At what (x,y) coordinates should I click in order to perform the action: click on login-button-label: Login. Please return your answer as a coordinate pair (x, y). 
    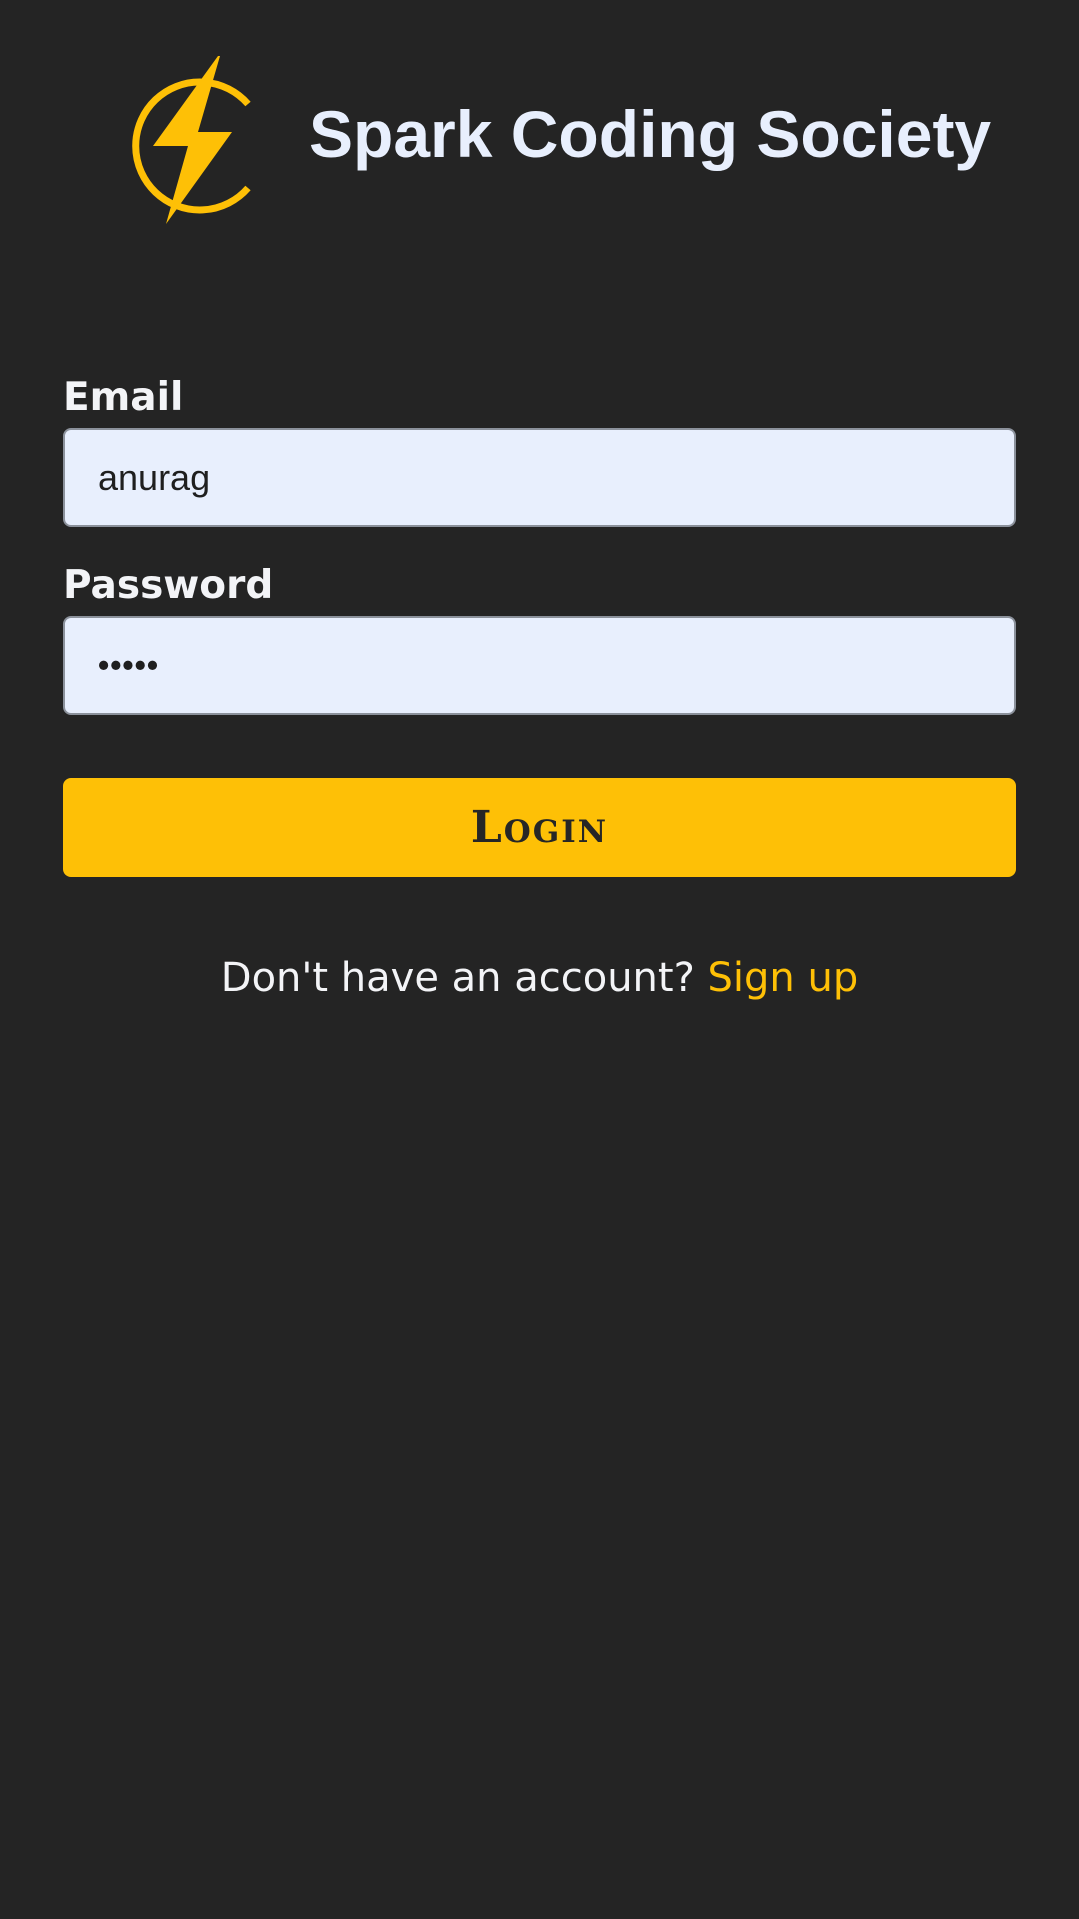
    Looking at the image, I should click on (539, 827).